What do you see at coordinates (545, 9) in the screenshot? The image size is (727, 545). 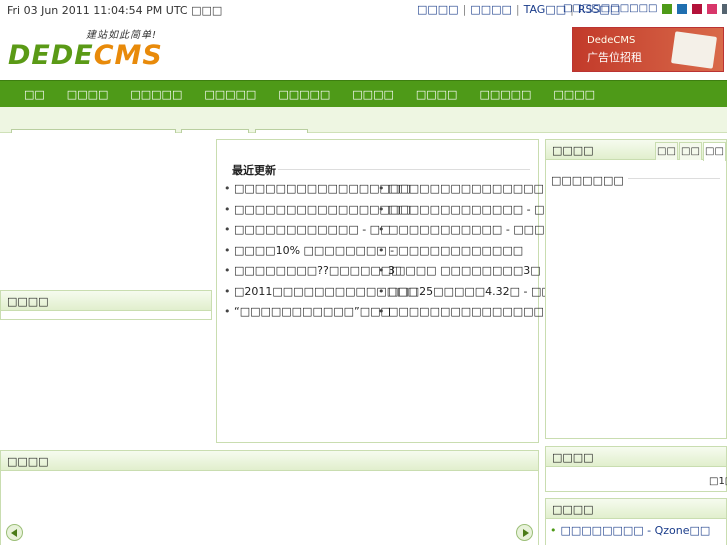 I see `tag-link: TAG□□` at bounding box center [545, 9].